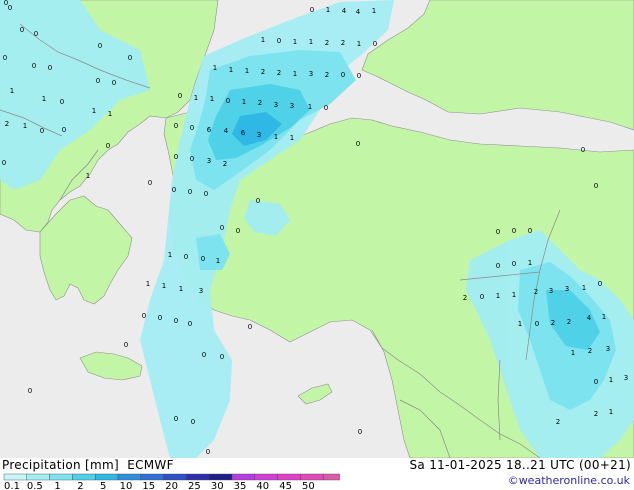 Image resolution: width=634 pixels, height=490 pixels. Describe the element at coordinates (209, 130) in the screenshot. I see `precip-value-label: 6` at that location.